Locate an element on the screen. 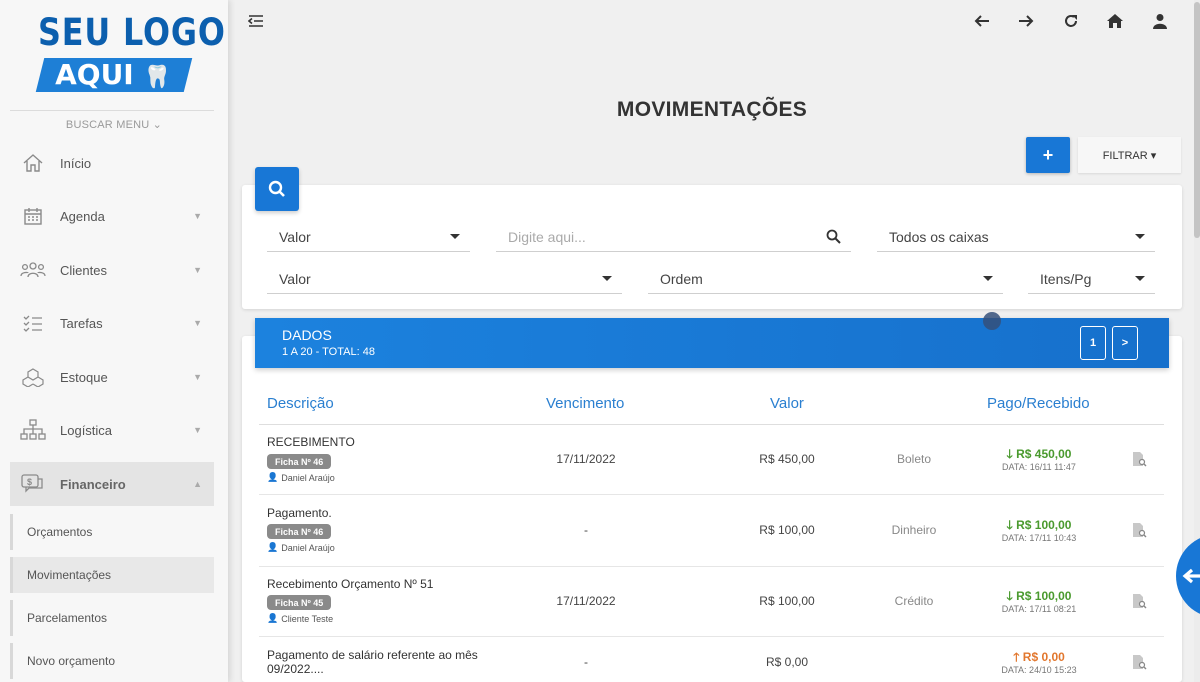  search-input-wrapper is located at coordinates (673, 237).